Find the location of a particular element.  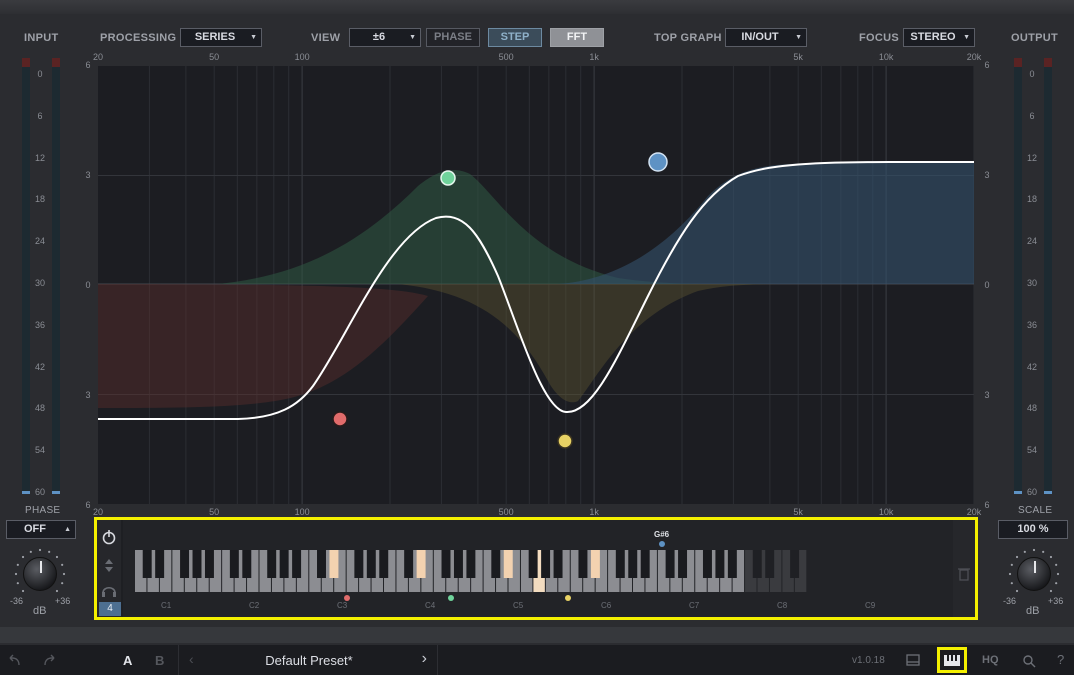

help-button: ? is located at coordinates (1060, 659).